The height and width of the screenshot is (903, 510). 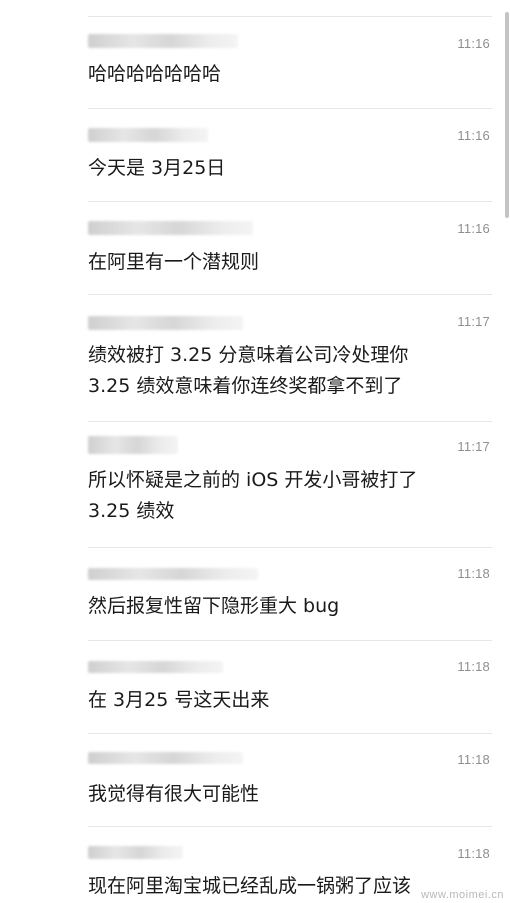 I want to click on message-text: 所以怀疑是之前的 iOS 开发小哥被打了 3.25 绩效, so click(x=284, y=496).